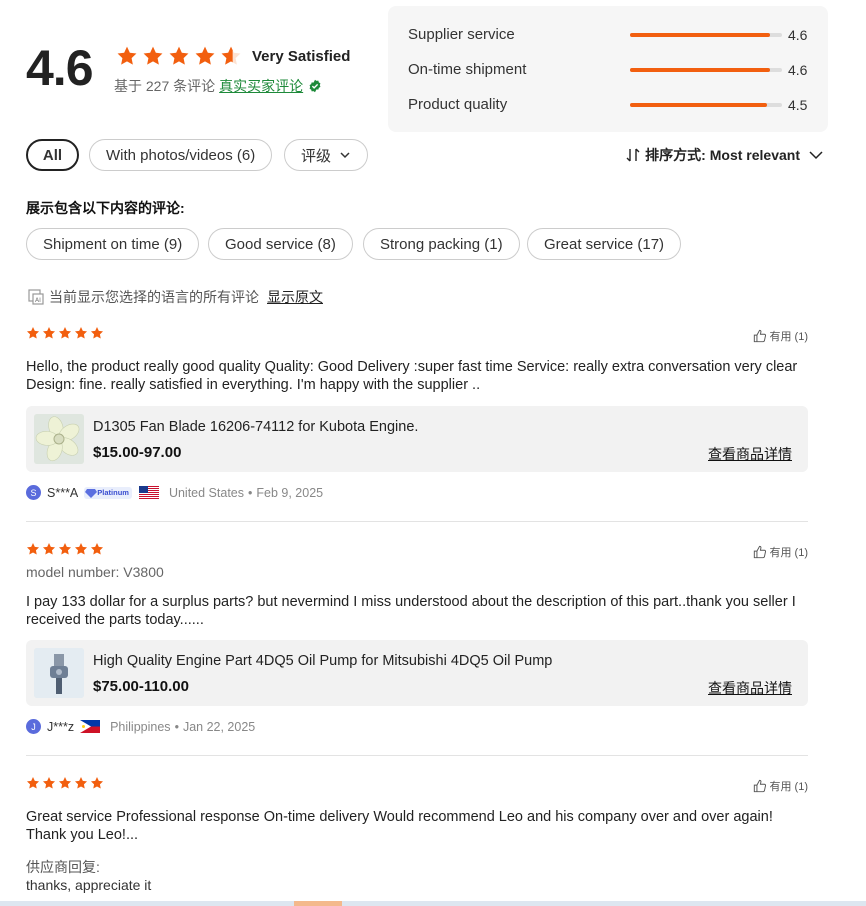 The height and width of the screenshot is (906, 866). I want to click on score-value: 4.5, so click(798, 104).